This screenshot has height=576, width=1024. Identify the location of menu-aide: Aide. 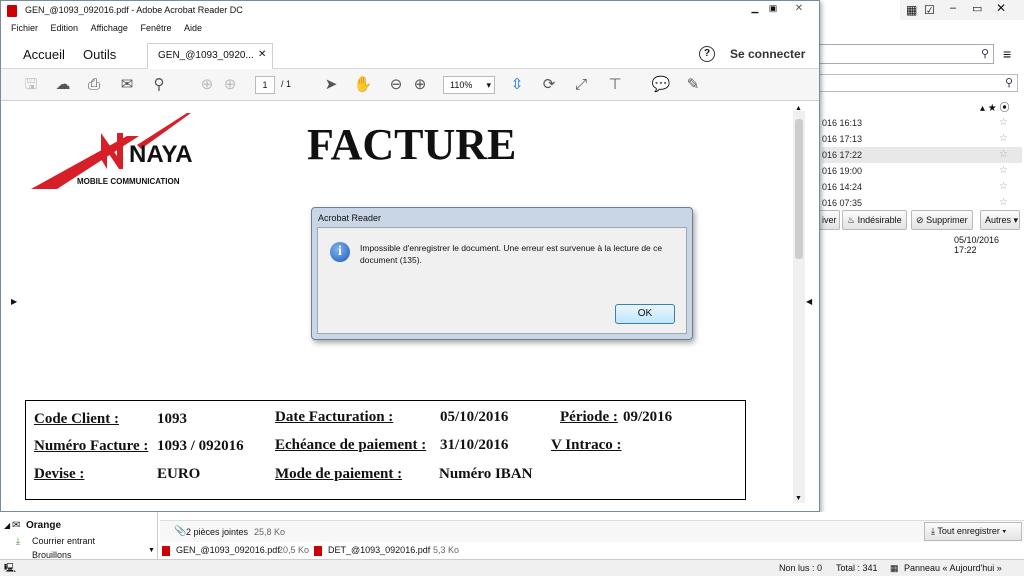
(193, 28).